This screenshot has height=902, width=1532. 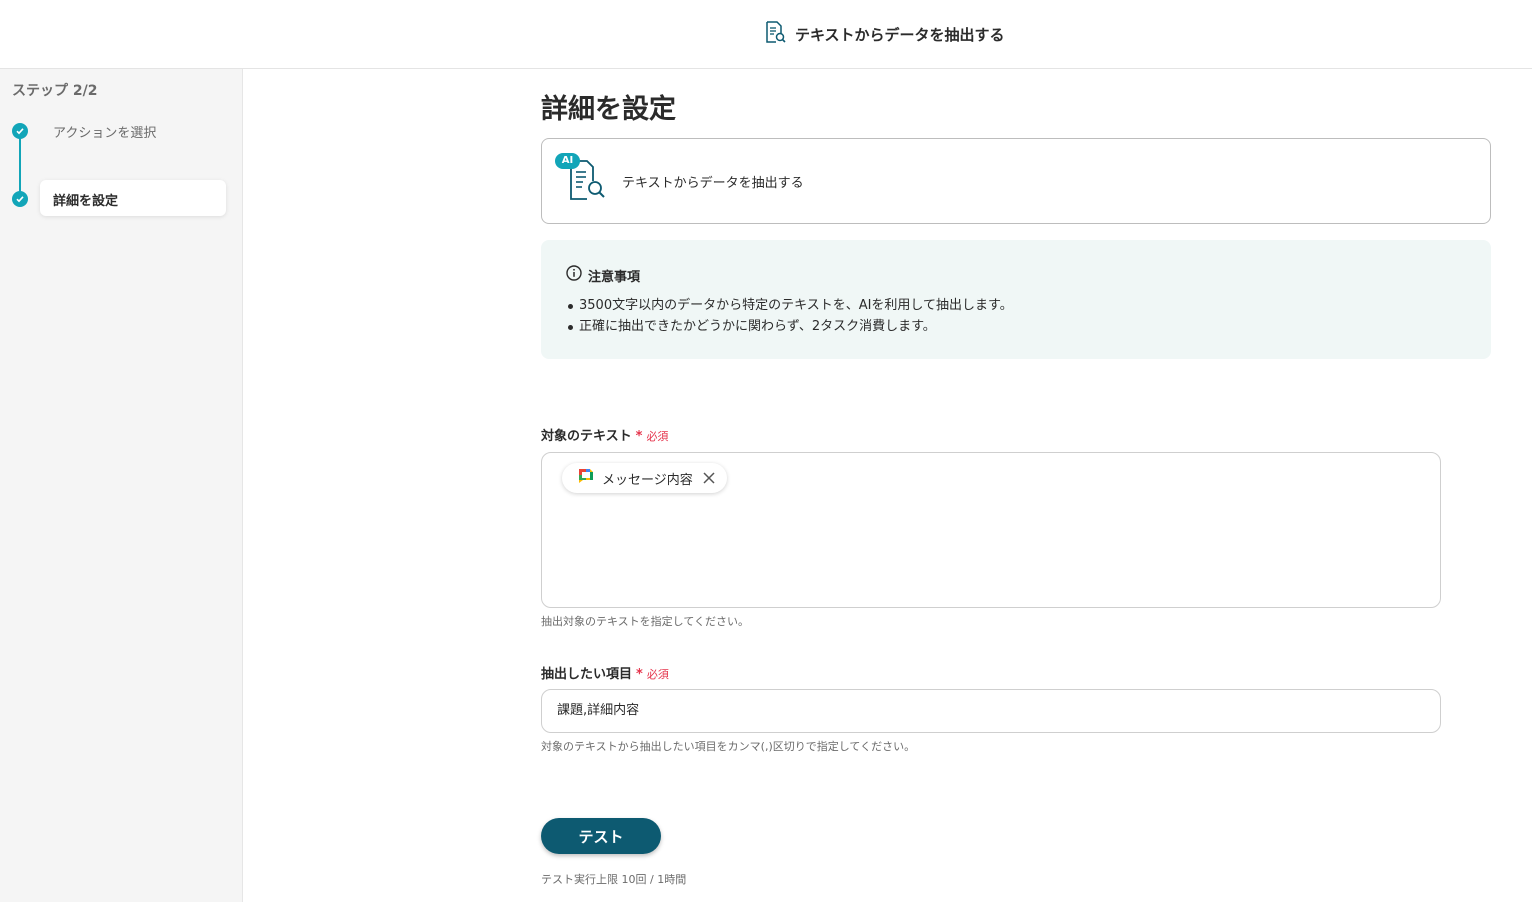 I want to click on sidebar-item-label: 詳細を設定, so click(x=86, y=201).